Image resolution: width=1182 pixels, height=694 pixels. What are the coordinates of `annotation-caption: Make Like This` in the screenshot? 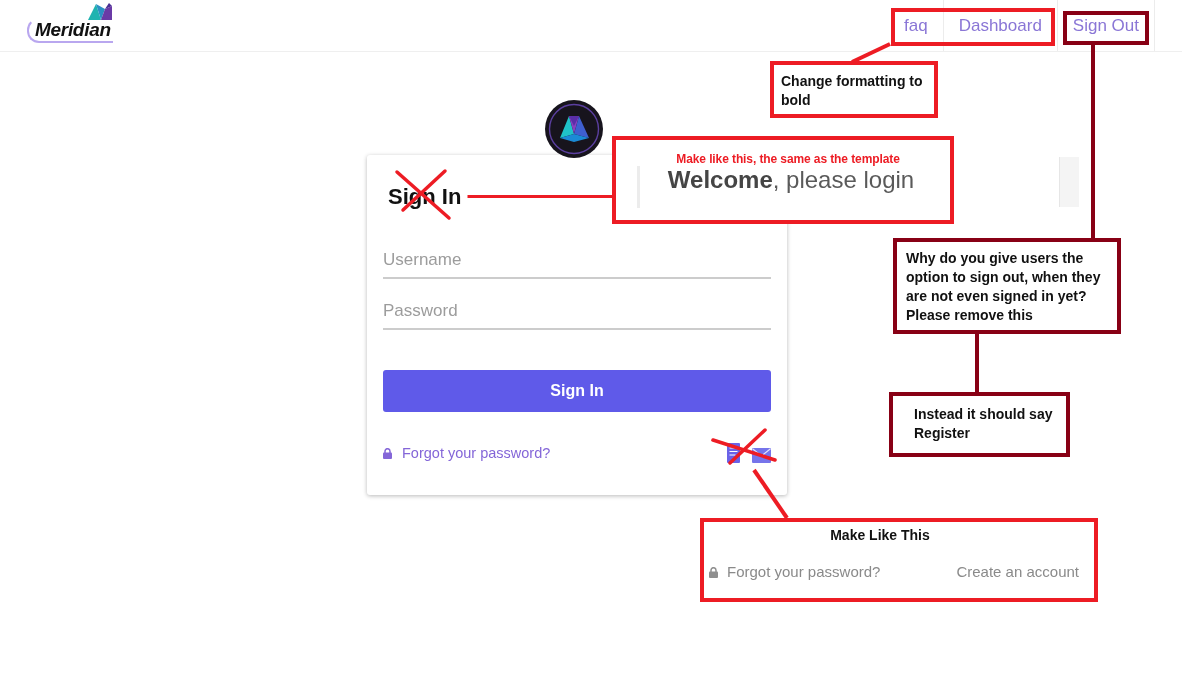 It's located at (880, 535).